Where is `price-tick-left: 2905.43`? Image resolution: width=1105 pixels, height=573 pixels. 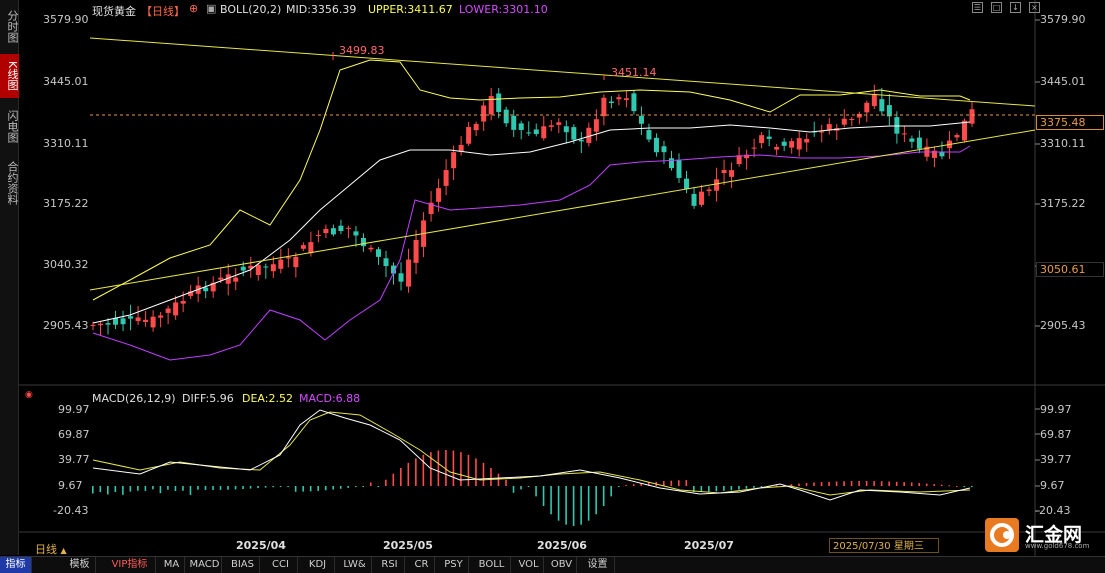
price-tick-left: 2905.43 is located at coordinates (66, 325).